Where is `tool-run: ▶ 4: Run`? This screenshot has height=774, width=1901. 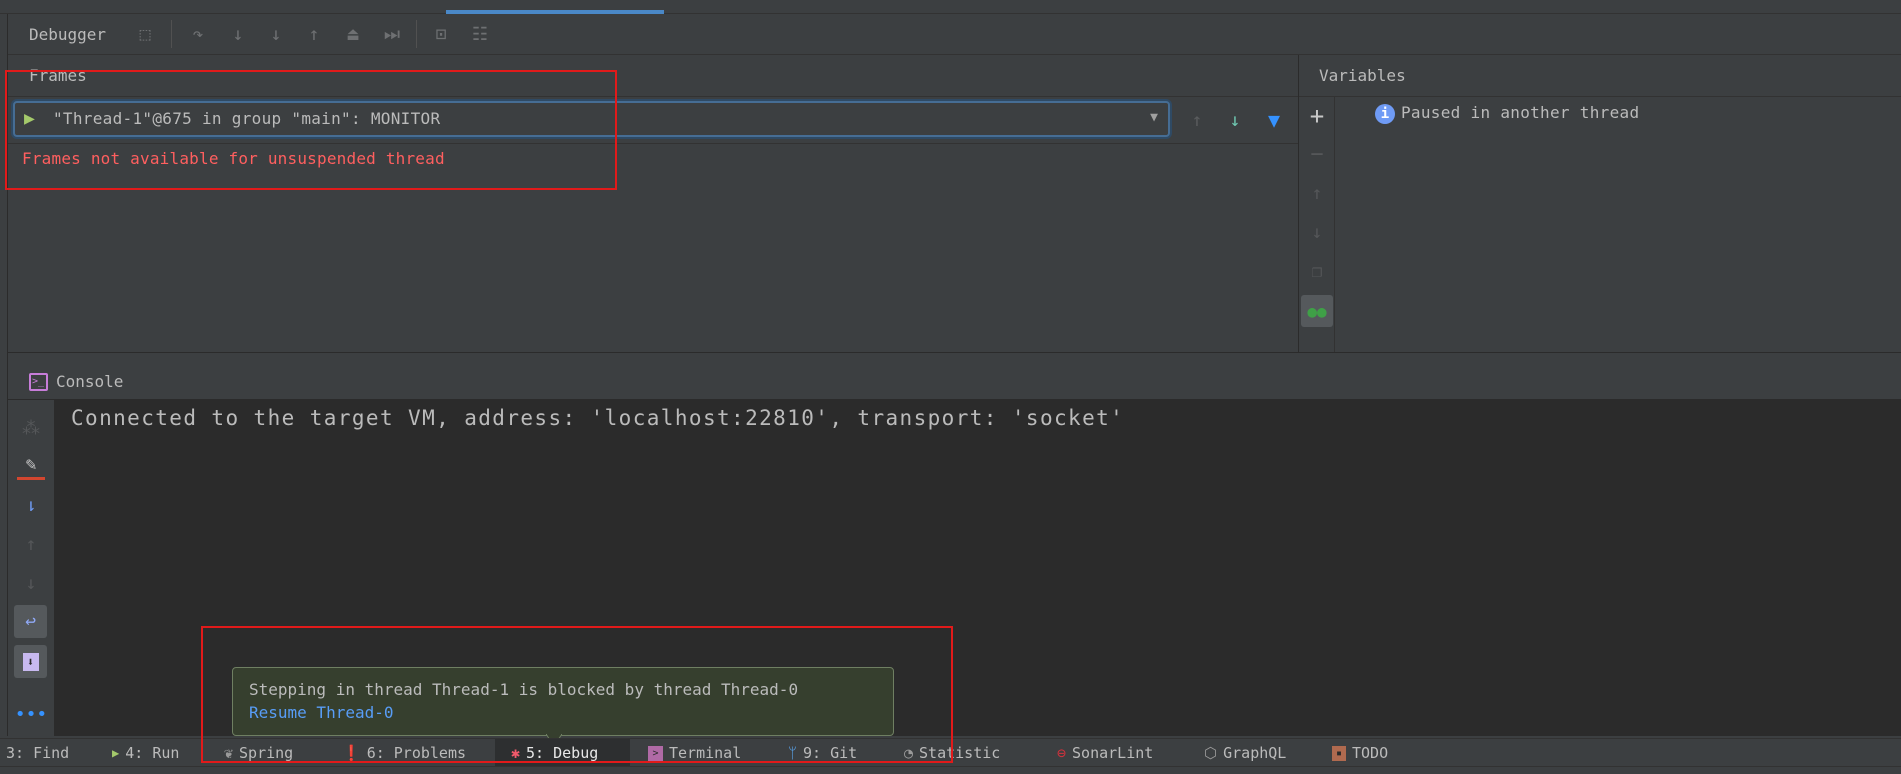 tool-run: ▶ 4: Run is located at coordinates (145, 753).